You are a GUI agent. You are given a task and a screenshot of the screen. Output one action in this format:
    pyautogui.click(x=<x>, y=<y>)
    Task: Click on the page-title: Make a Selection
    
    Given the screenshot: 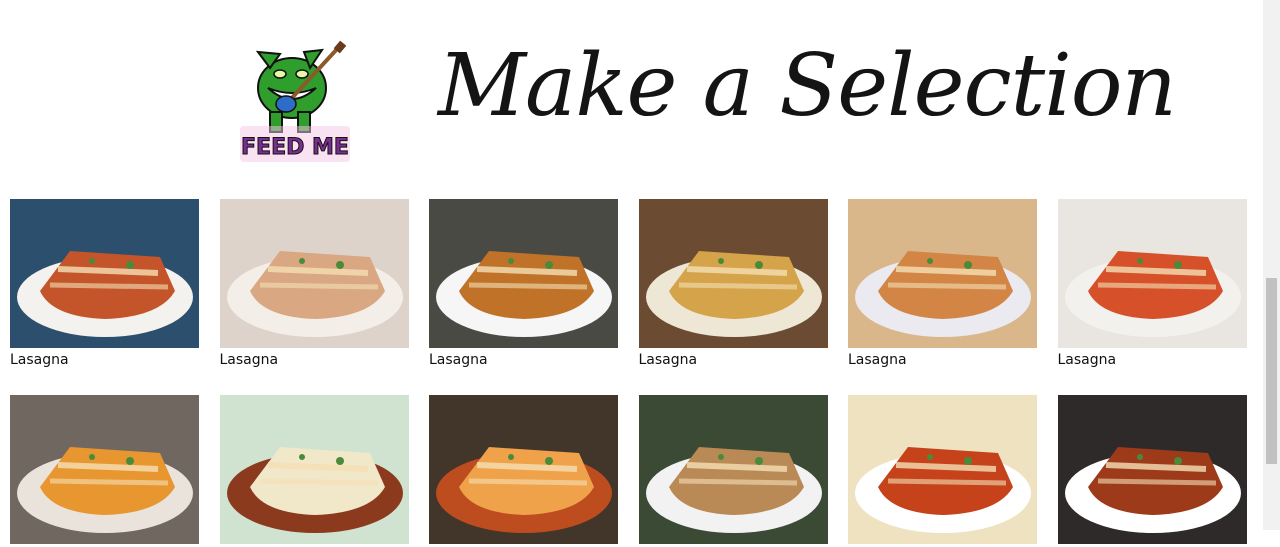 What is the action you would take?
    pyautogui.click(x=807, y=86)
    